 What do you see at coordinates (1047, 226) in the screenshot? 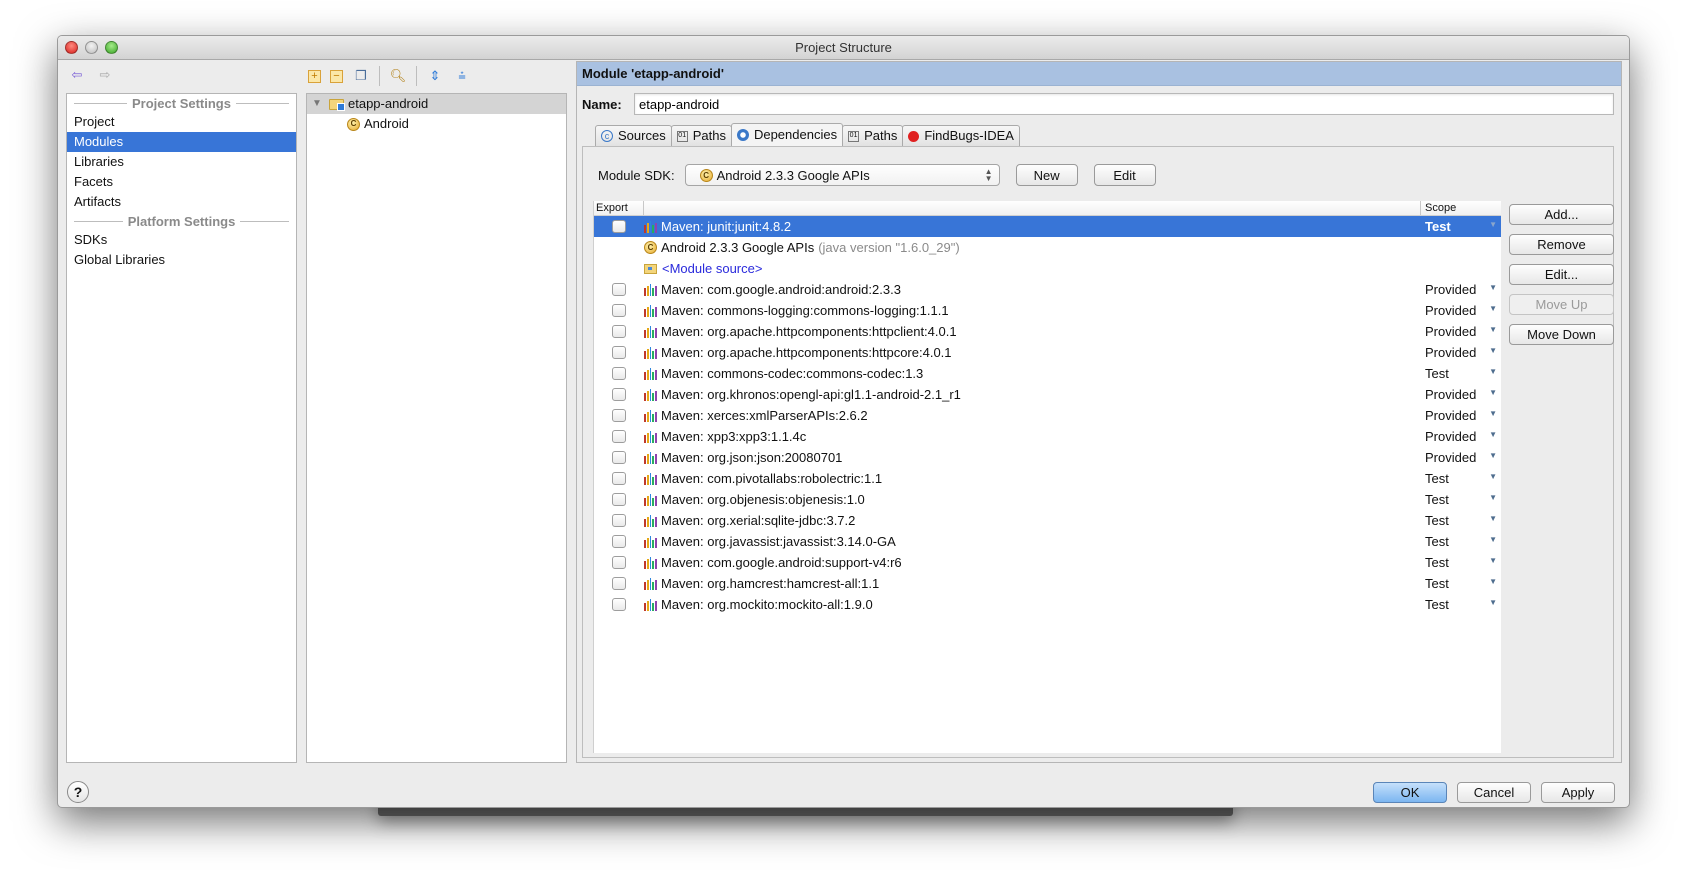
I see `table-row: Maven: junit:junit:4.8.2 Test ▼` at bounding box center [1047, 226].